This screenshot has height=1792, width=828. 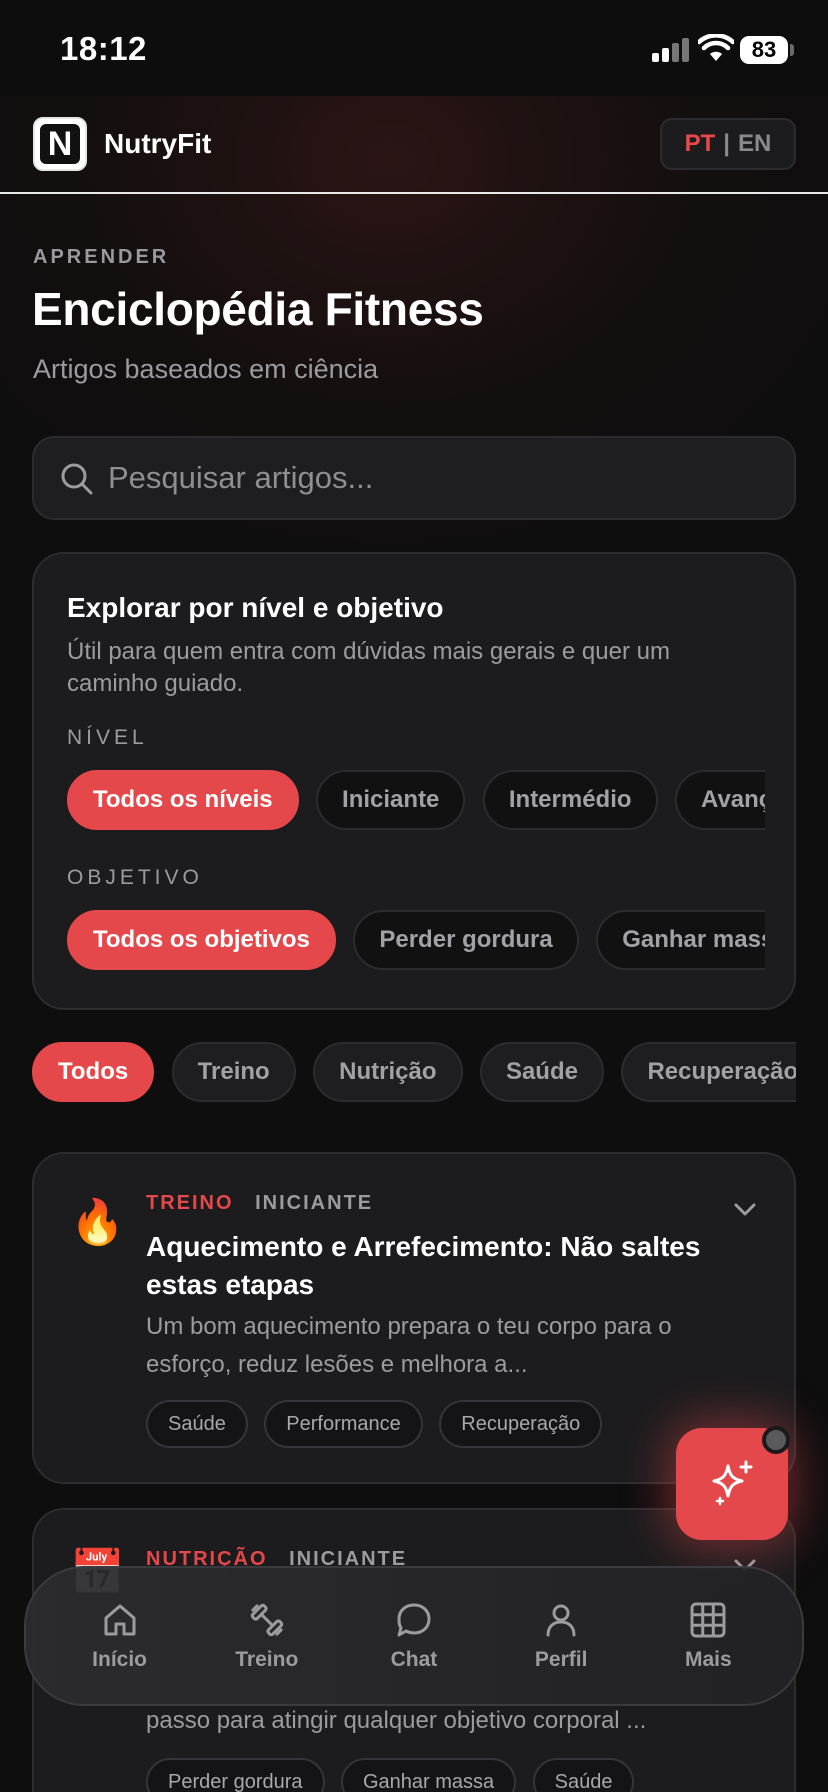 I want to click on user-icon, so click(x=561, y=1620).